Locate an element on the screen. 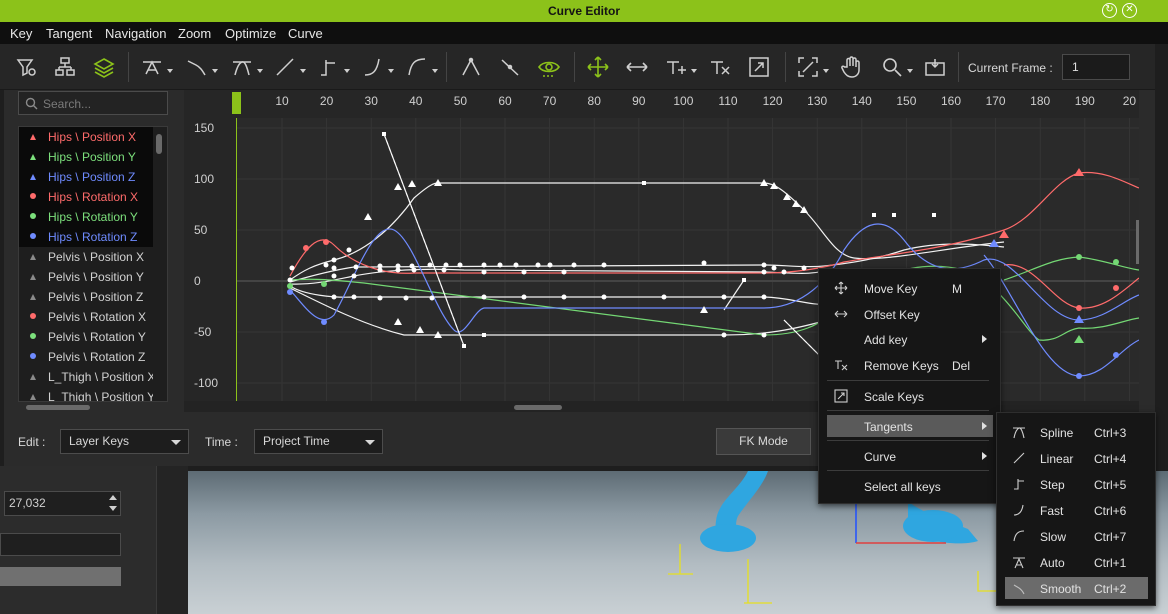 The height and width of the screenshot is (614, 1168). panel-splitter is located at coordinates (172, 540).